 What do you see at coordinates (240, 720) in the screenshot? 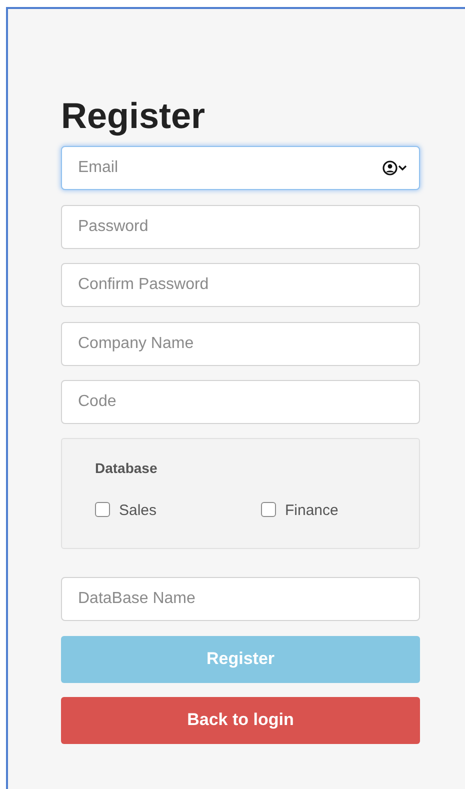
I see `back-to-login-button: Back to login` at bounding box center [240, 720].